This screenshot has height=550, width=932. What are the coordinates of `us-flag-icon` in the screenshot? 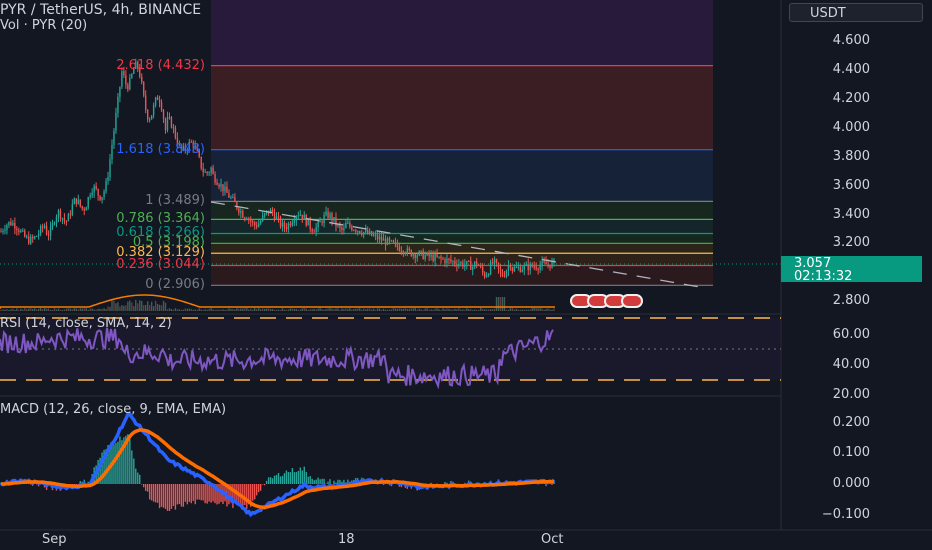 It's located at (632, 301).